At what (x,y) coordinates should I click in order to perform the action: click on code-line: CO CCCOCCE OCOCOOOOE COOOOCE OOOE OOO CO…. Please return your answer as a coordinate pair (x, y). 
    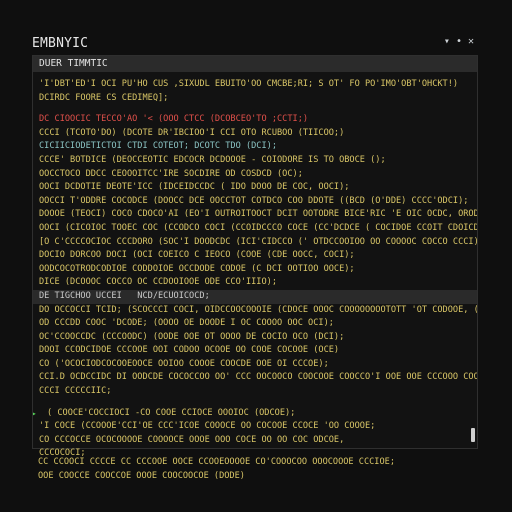
    Looking at the image, I should click on (255, 441).